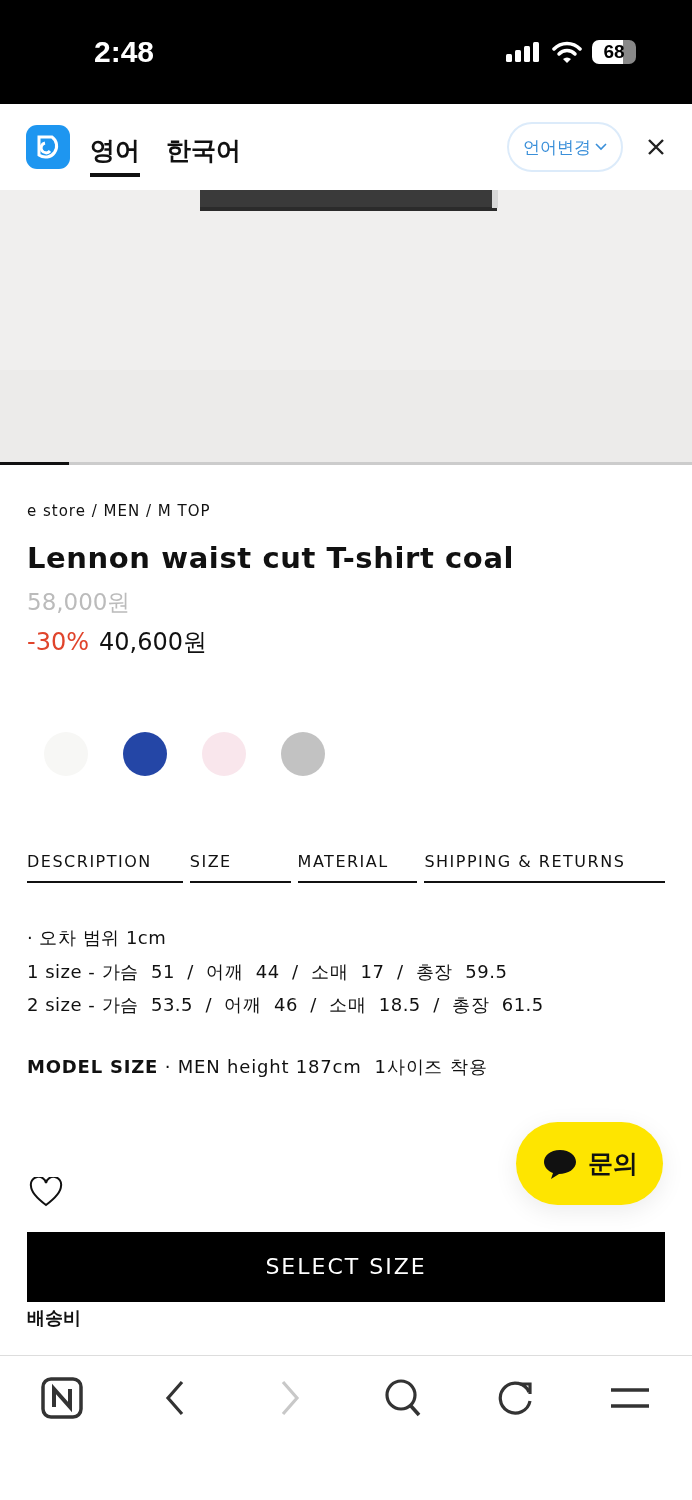  Describe the element at coordinates (105, 867) in the screenshot. I see `info-tab: DESCRIPTION` at that location.